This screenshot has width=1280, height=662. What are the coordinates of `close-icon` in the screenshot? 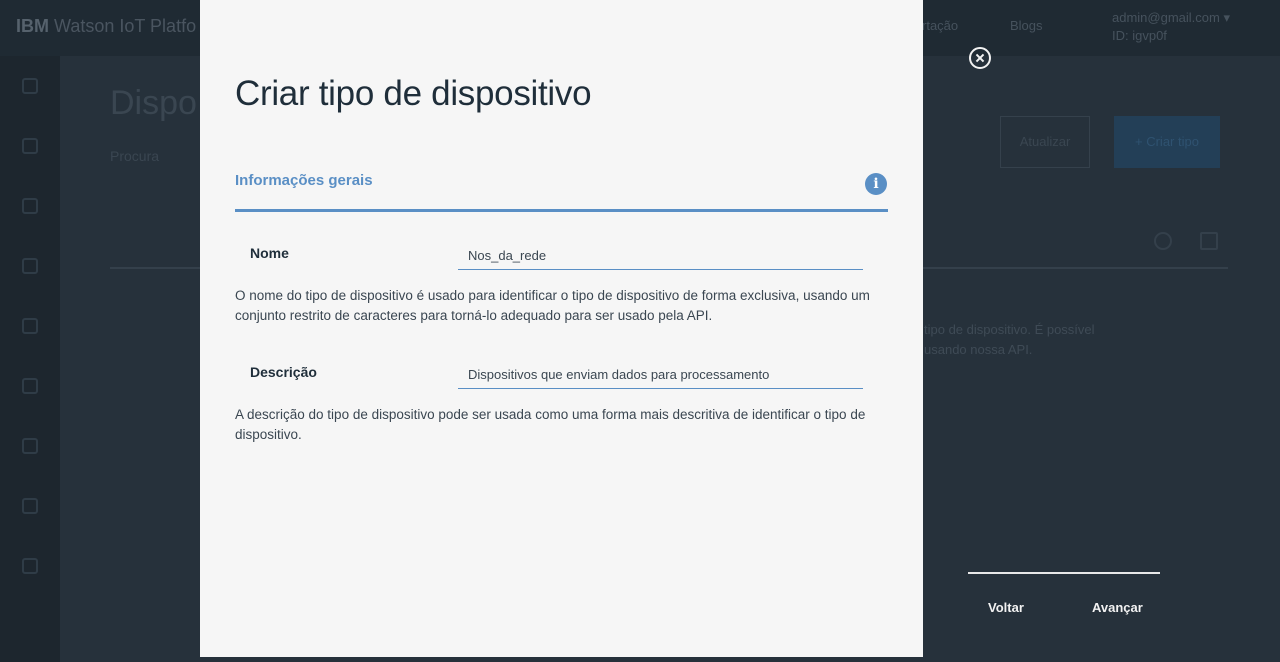 It's located at (980, 58).